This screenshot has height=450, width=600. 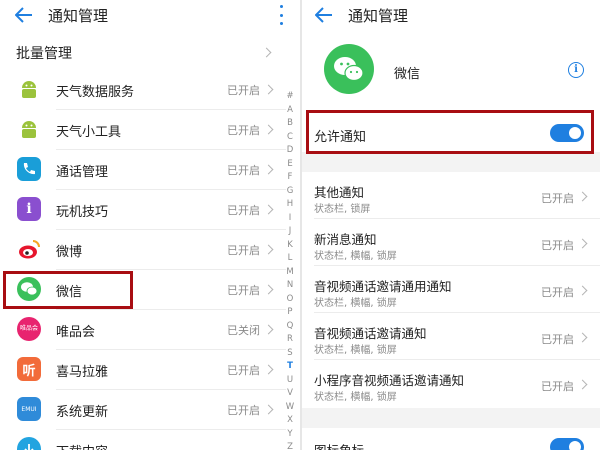 I want to click on alphabet-letter: W, so click(x=290, y=408).